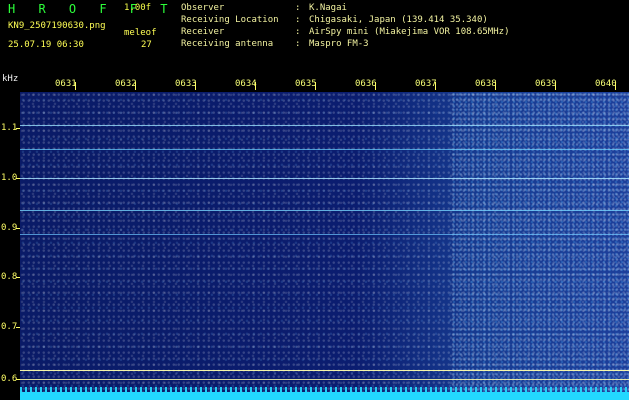 The image size is (629, 400). I want to click on baseline-band, so click(324, 396).